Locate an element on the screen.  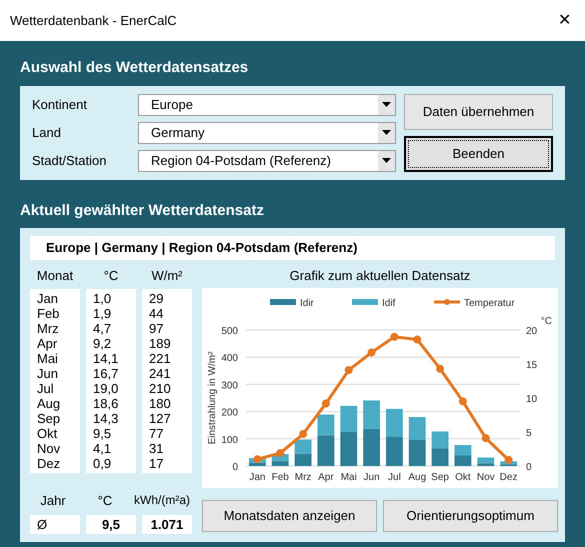
axis-title: Einstrahlung in W/m² is located at coordinates (212, 398).